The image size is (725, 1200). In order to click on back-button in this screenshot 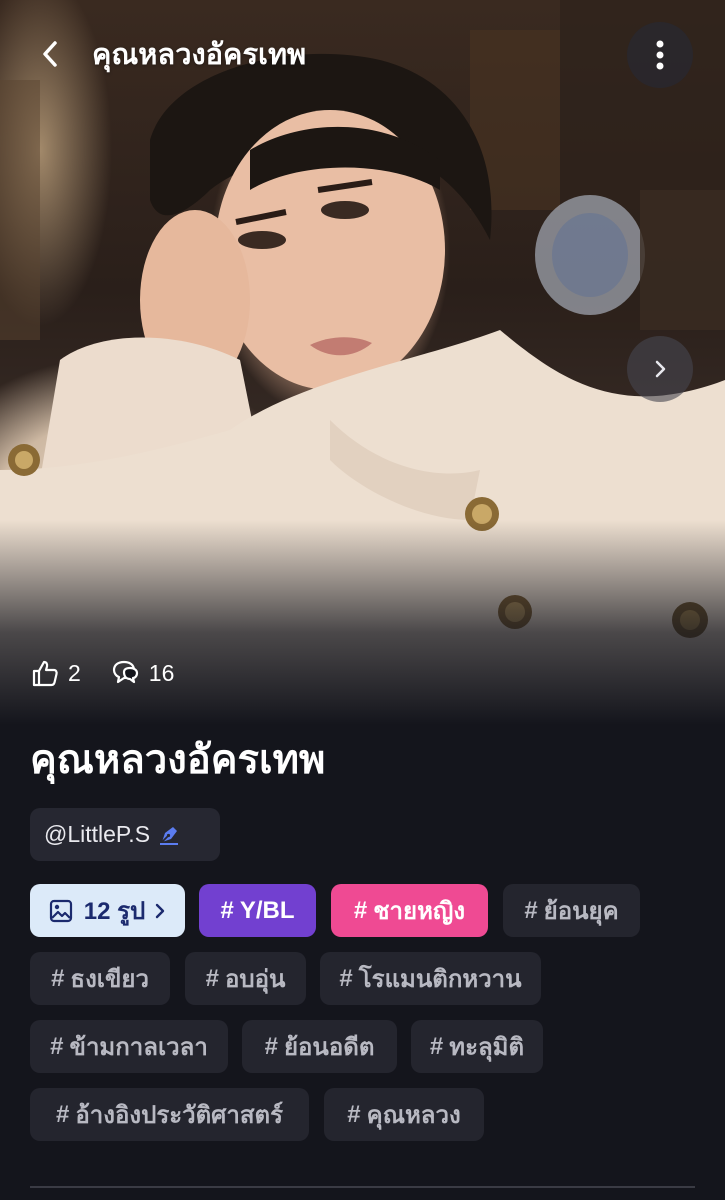, I will do `click(50, 54)`.